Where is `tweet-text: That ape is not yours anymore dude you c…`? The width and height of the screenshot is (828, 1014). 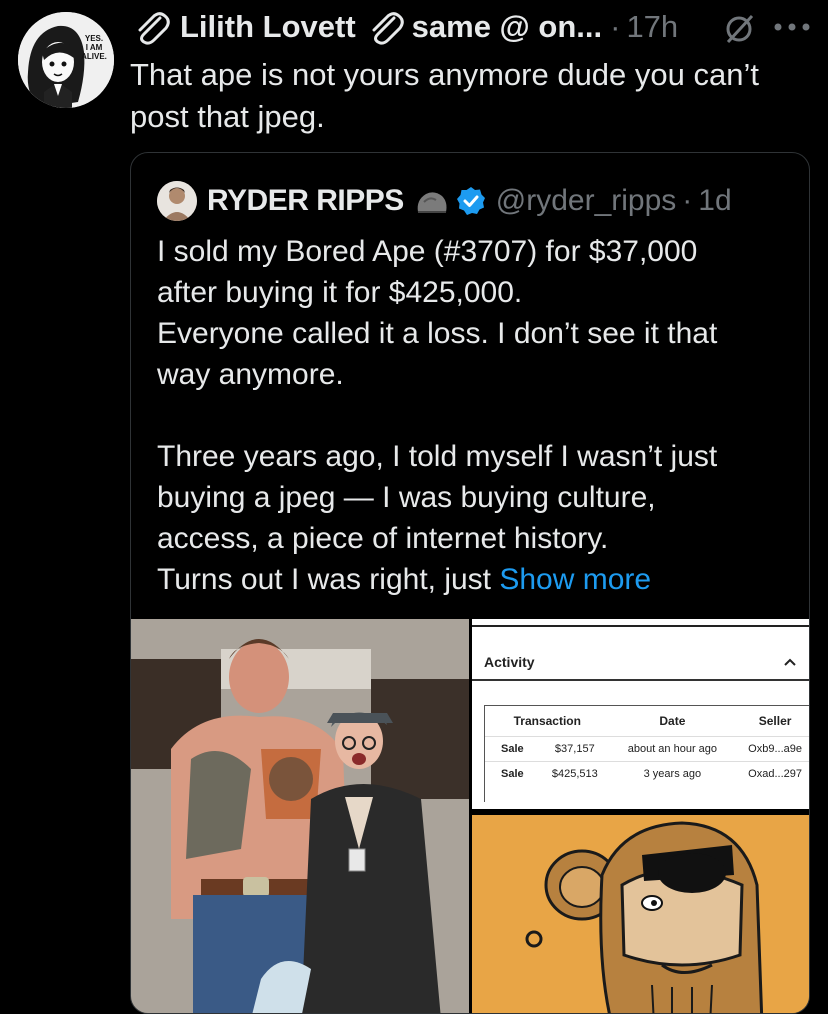
tweet-text: That ape is not yours anymore dude you c… is located at coordinates (470, 96).